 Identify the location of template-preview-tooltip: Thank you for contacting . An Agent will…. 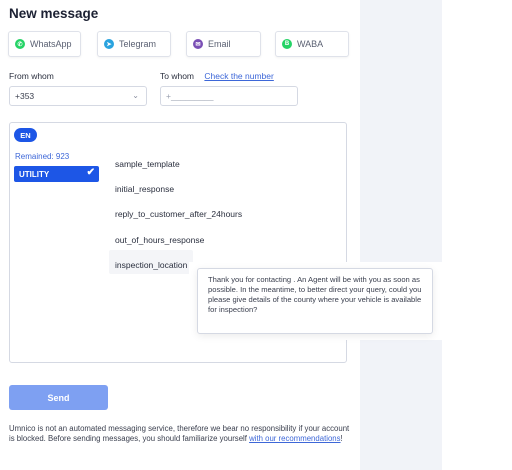
(315, 301).